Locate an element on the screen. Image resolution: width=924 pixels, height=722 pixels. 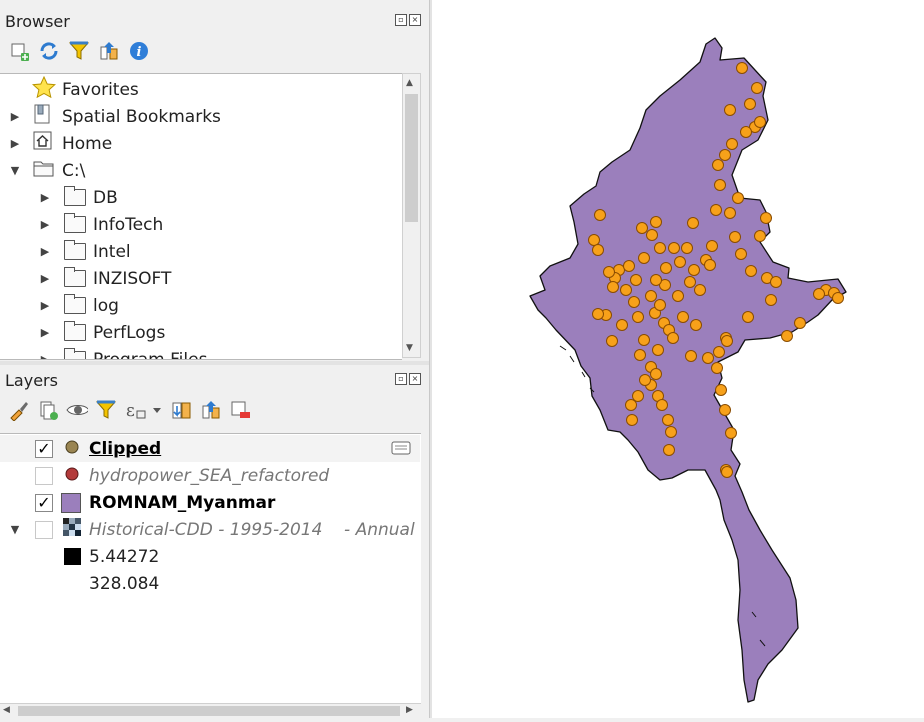
expression-filter-icon: ε is located at coordinates (144, 410).